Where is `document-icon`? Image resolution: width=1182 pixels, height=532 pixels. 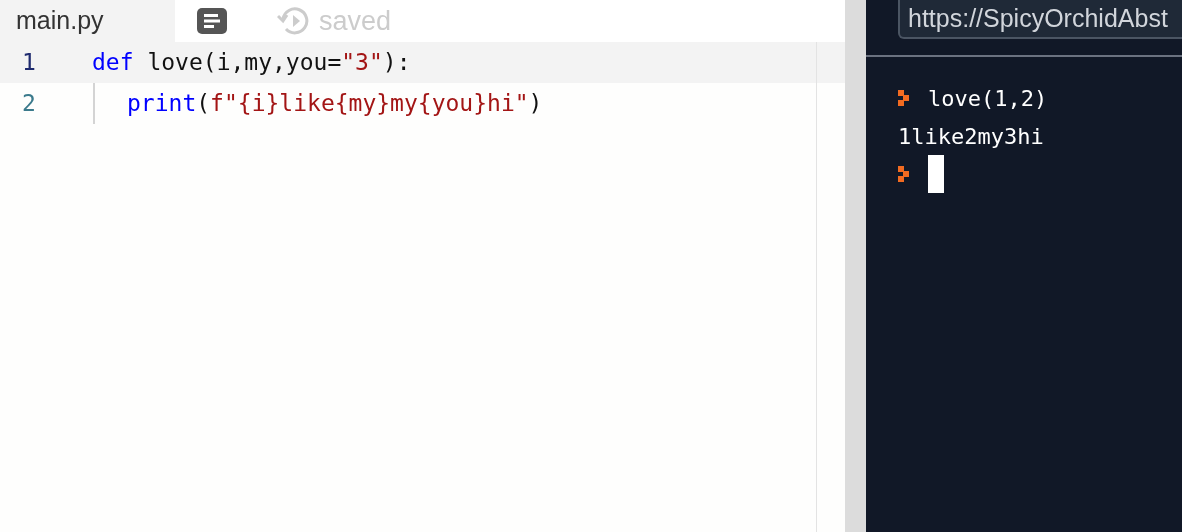 document-icon is located at coordinates (212, 21).